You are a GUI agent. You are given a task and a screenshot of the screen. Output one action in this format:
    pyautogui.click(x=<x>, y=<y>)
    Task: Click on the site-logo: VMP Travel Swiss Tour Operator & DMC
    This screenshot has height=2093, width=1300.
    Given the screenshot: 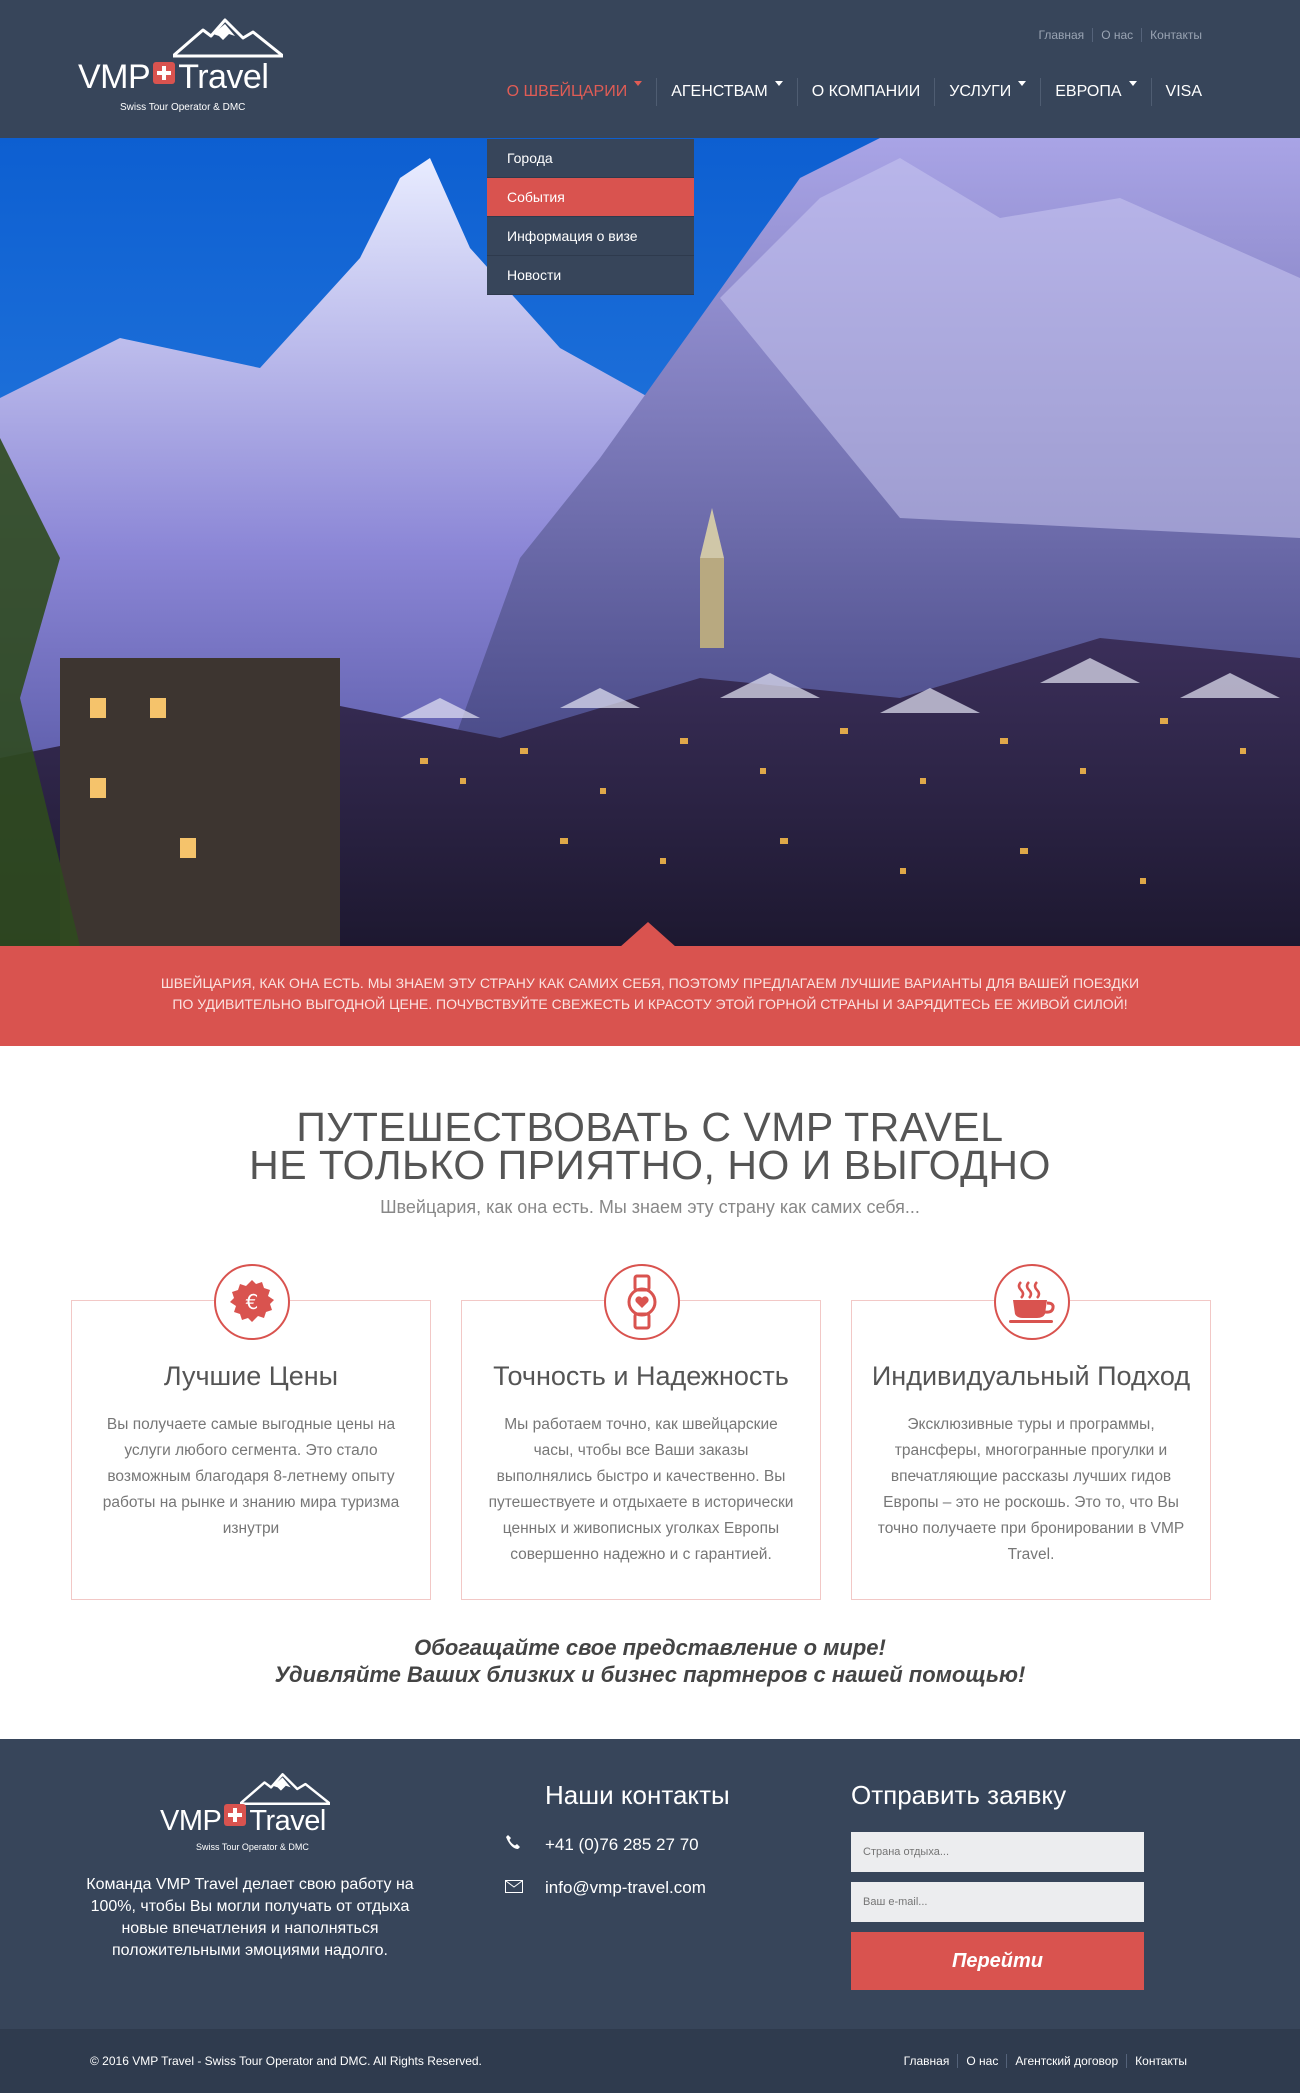 What is the action you would take?
    pyautogui.click(x=190, y=68)
    